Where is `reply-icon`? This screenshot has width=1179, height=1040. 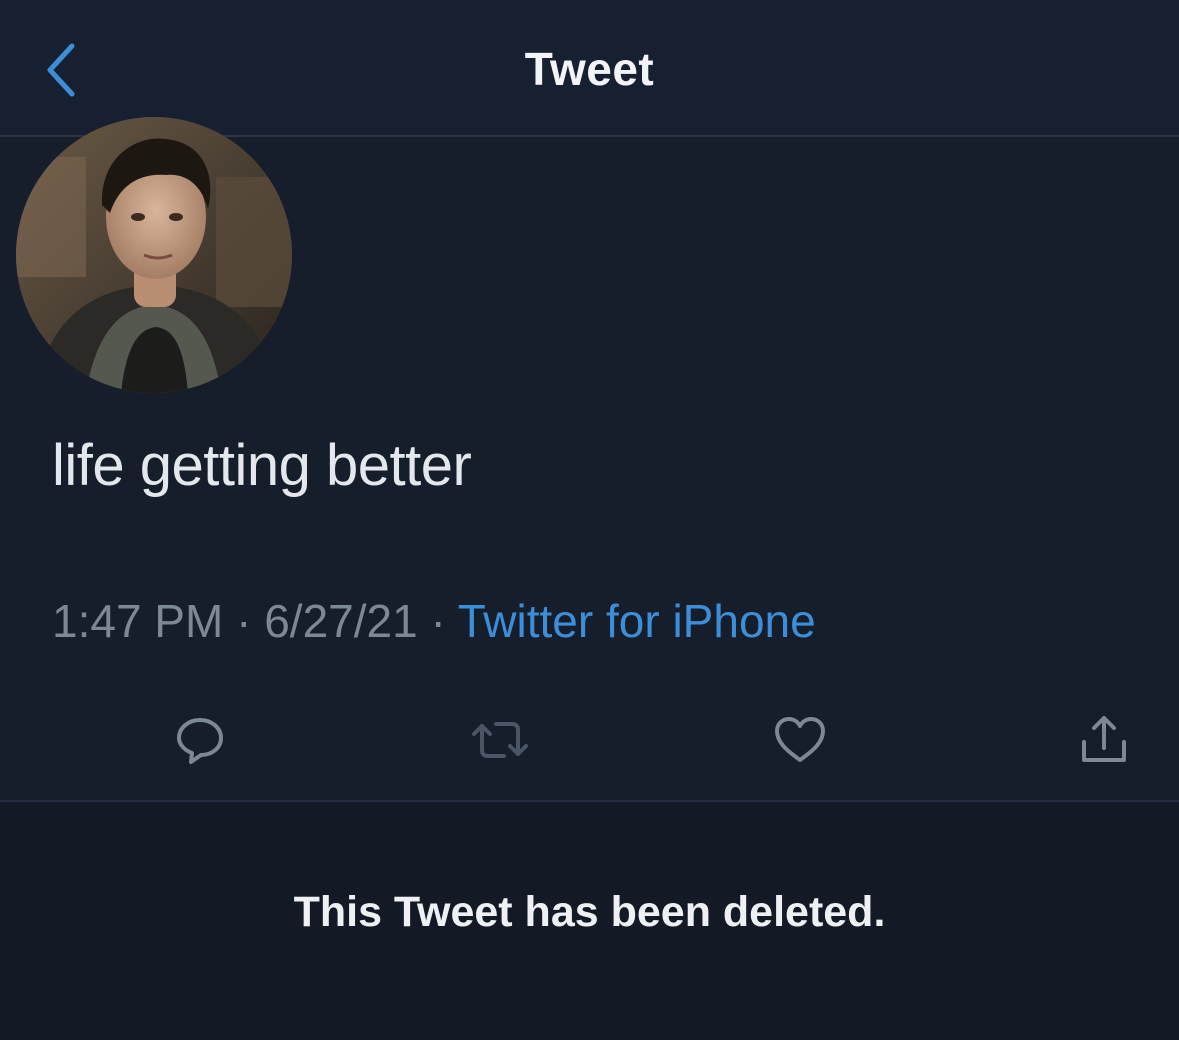 reply-icon is located at coordinates (200, 741).